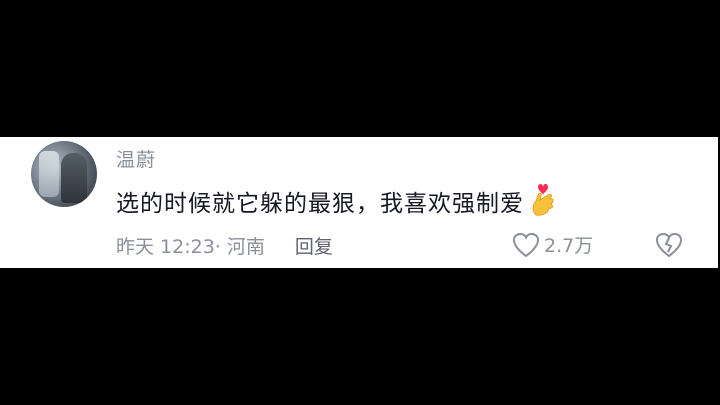 This screenshot has height=405, width=720. What do you see at coordinates (314, 245) in the screenshot?
I see `reply-button: 回复` at bounding box center [314, 245].